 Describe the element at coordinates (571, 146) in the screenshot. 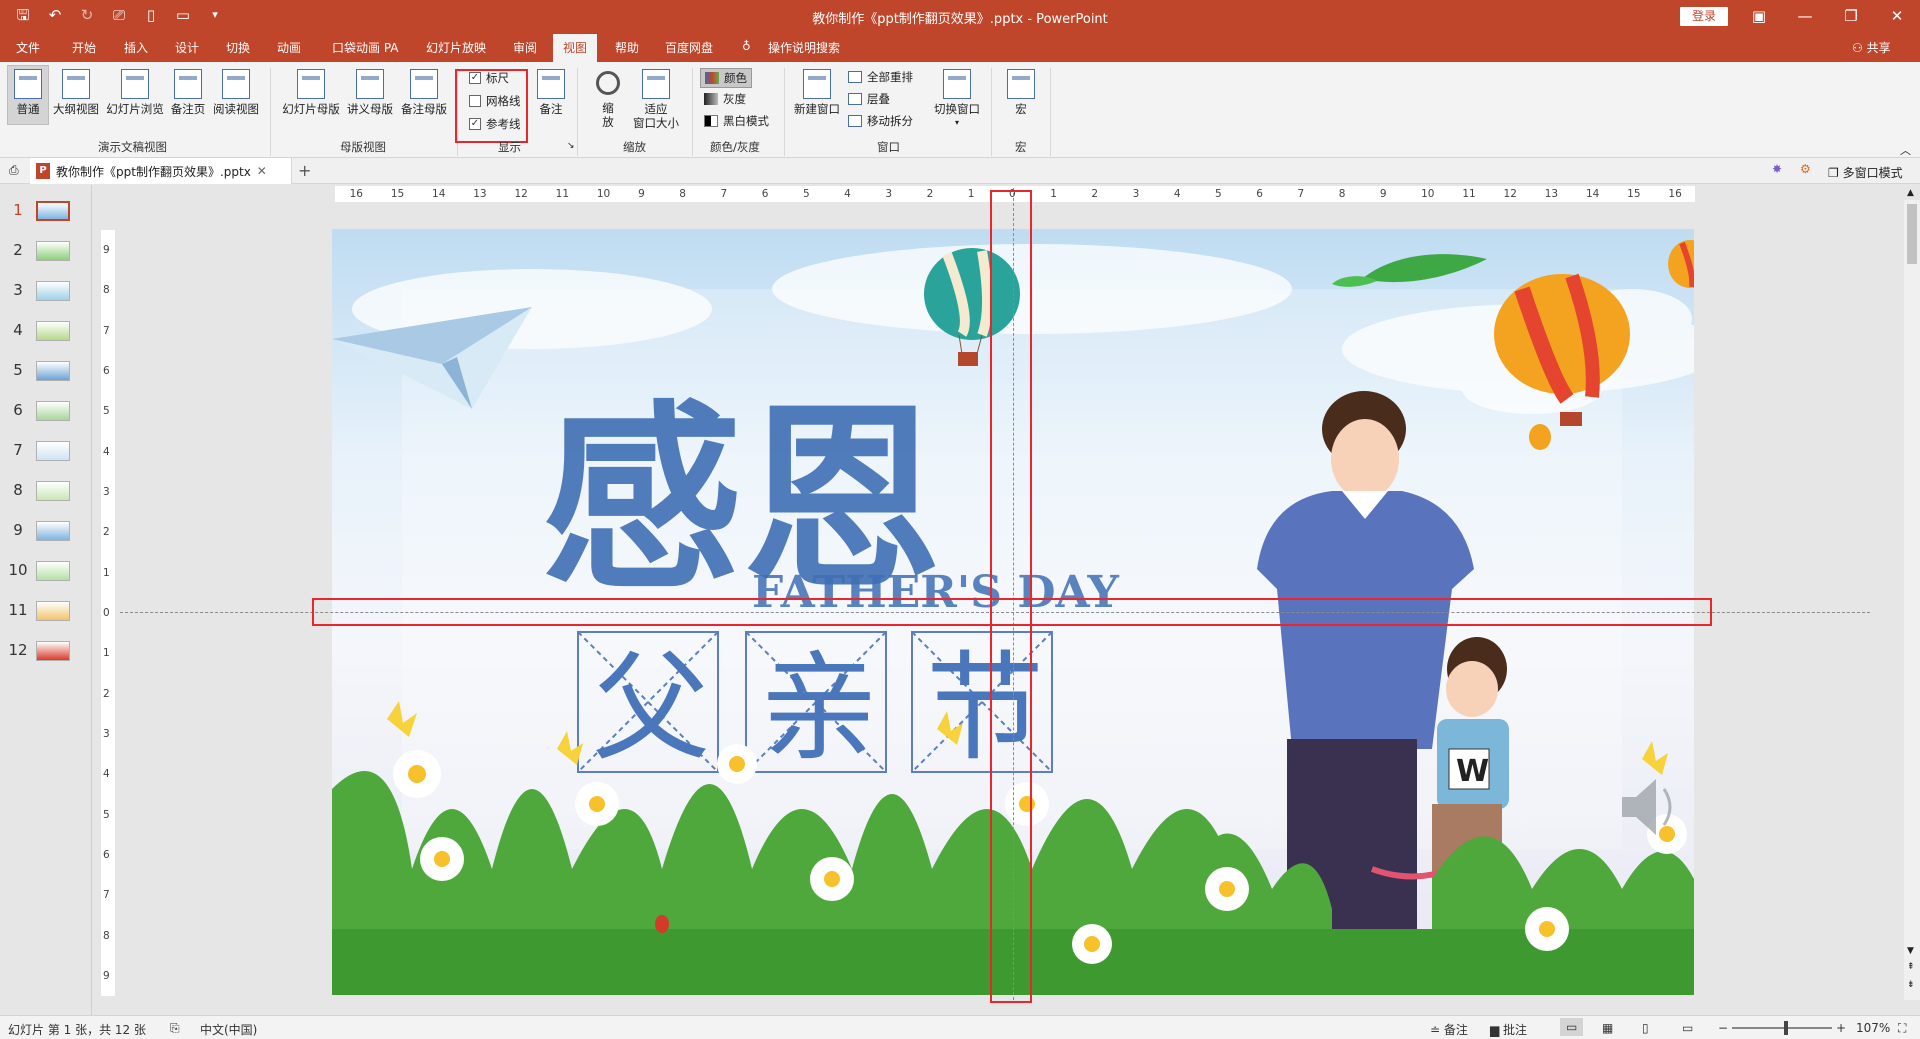

I see `dialog-launcher-icon: ↘` at that location.